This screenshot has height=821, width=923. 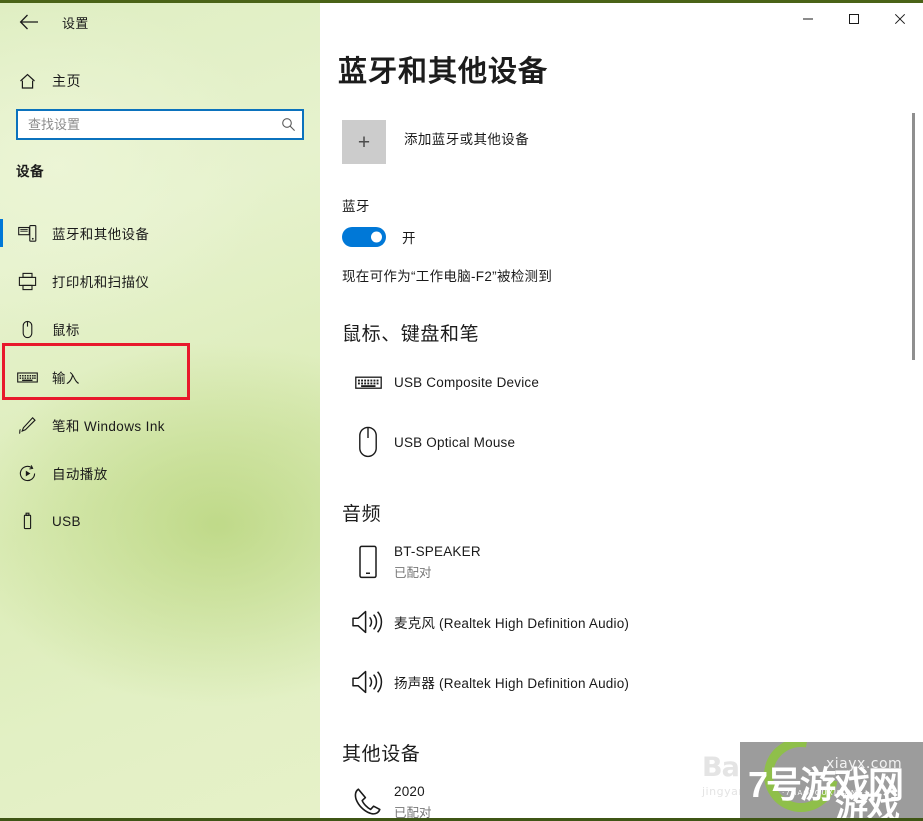 What do you see at coordinates (160, 281) in the screenshot?
I see `sidebar-item-printers: 打印机和扫描仪` at bounding box center [160, 281].